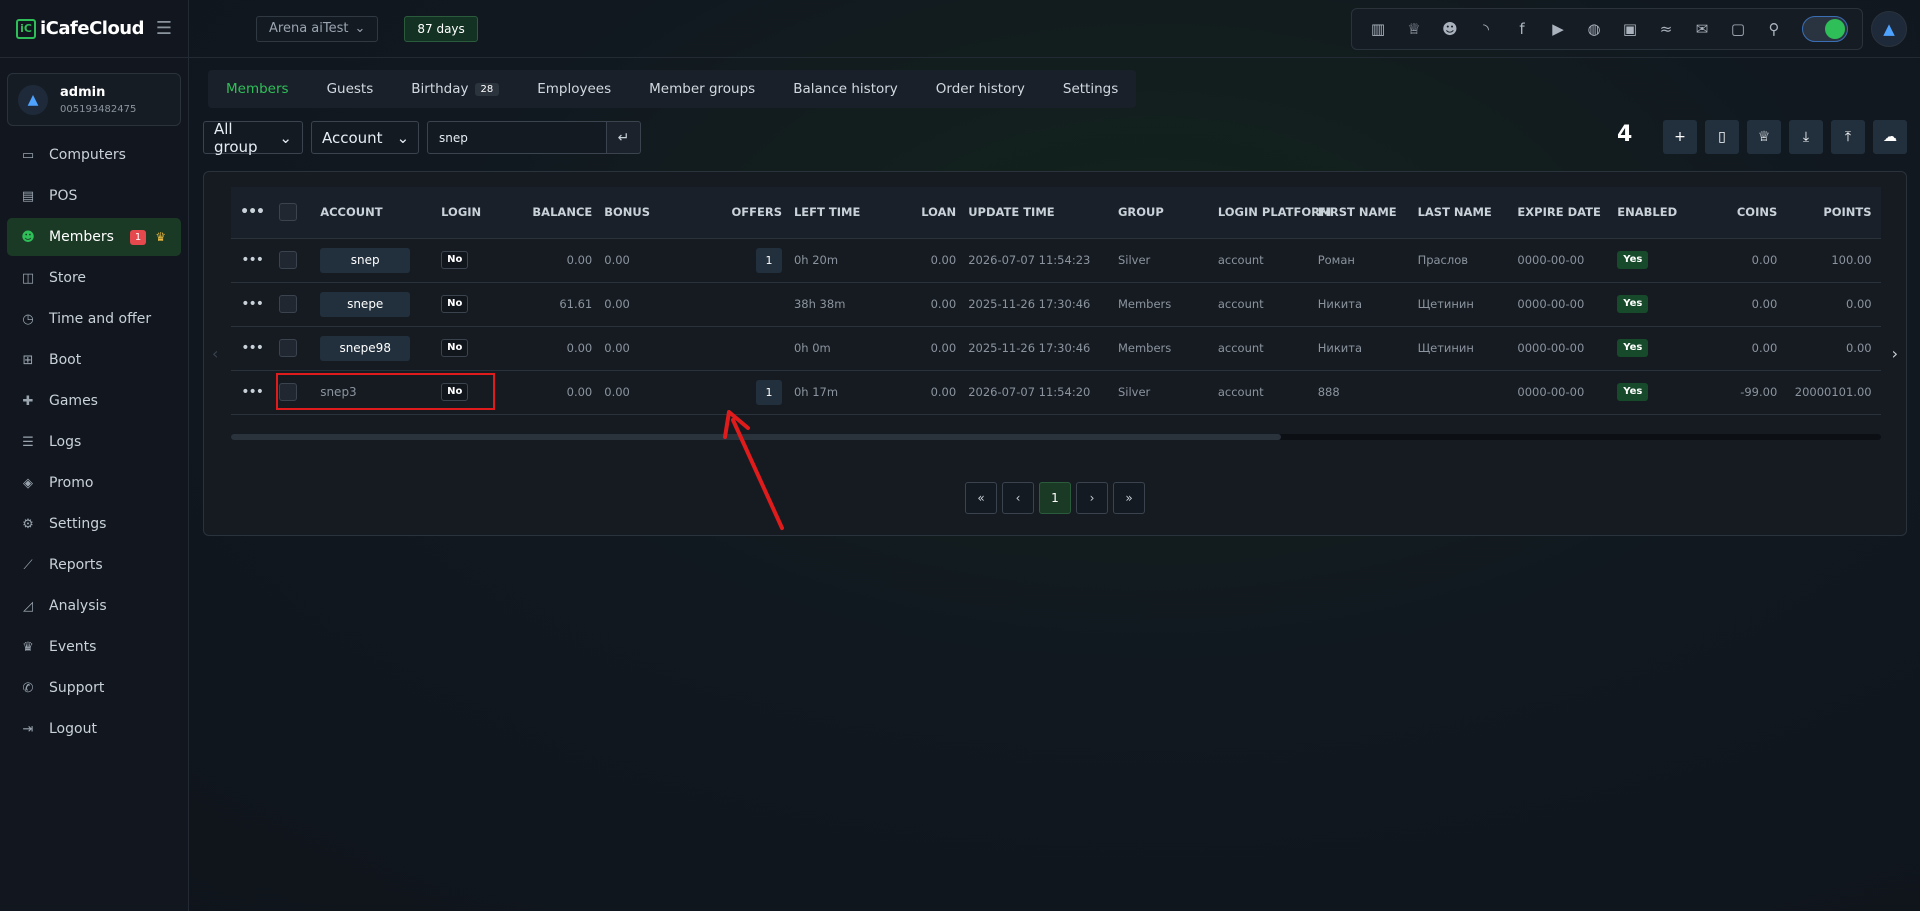  What do you see at coordinates (845, 89) in the screenshot?
I see `tab-balance-history: Balance history` at bounding box center [845, 89].